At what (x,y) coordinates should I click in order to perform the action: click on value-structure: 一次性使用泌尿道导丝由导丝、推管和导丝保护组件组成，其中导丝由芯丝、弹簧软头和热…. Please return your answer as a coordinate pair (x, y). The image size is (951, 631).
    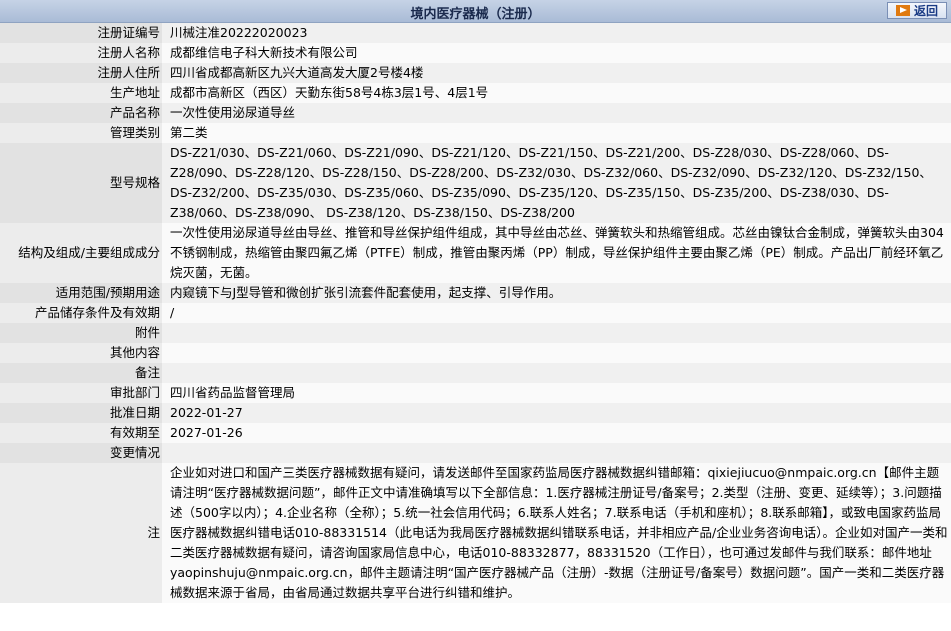
    Looking at the image, I should click on (556, 253).